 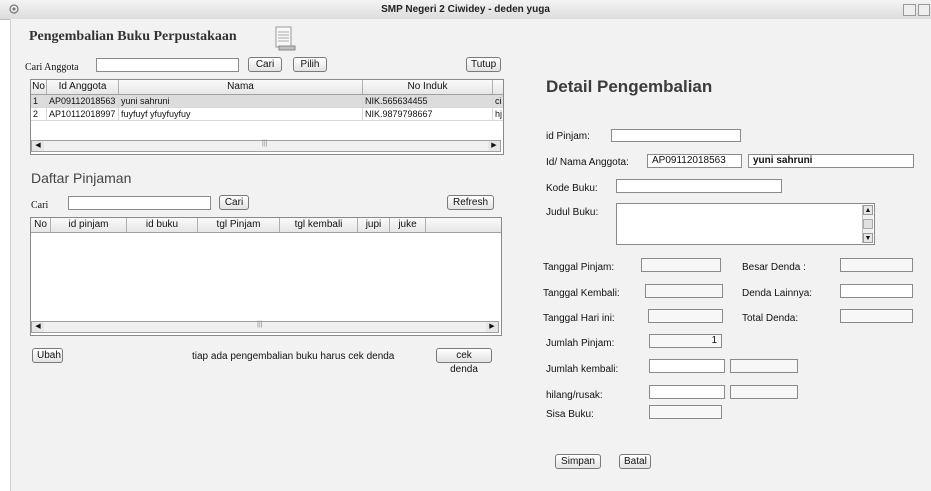 I want to click on jumlah-pinjam-field: 1, so click(x=685, y=341).